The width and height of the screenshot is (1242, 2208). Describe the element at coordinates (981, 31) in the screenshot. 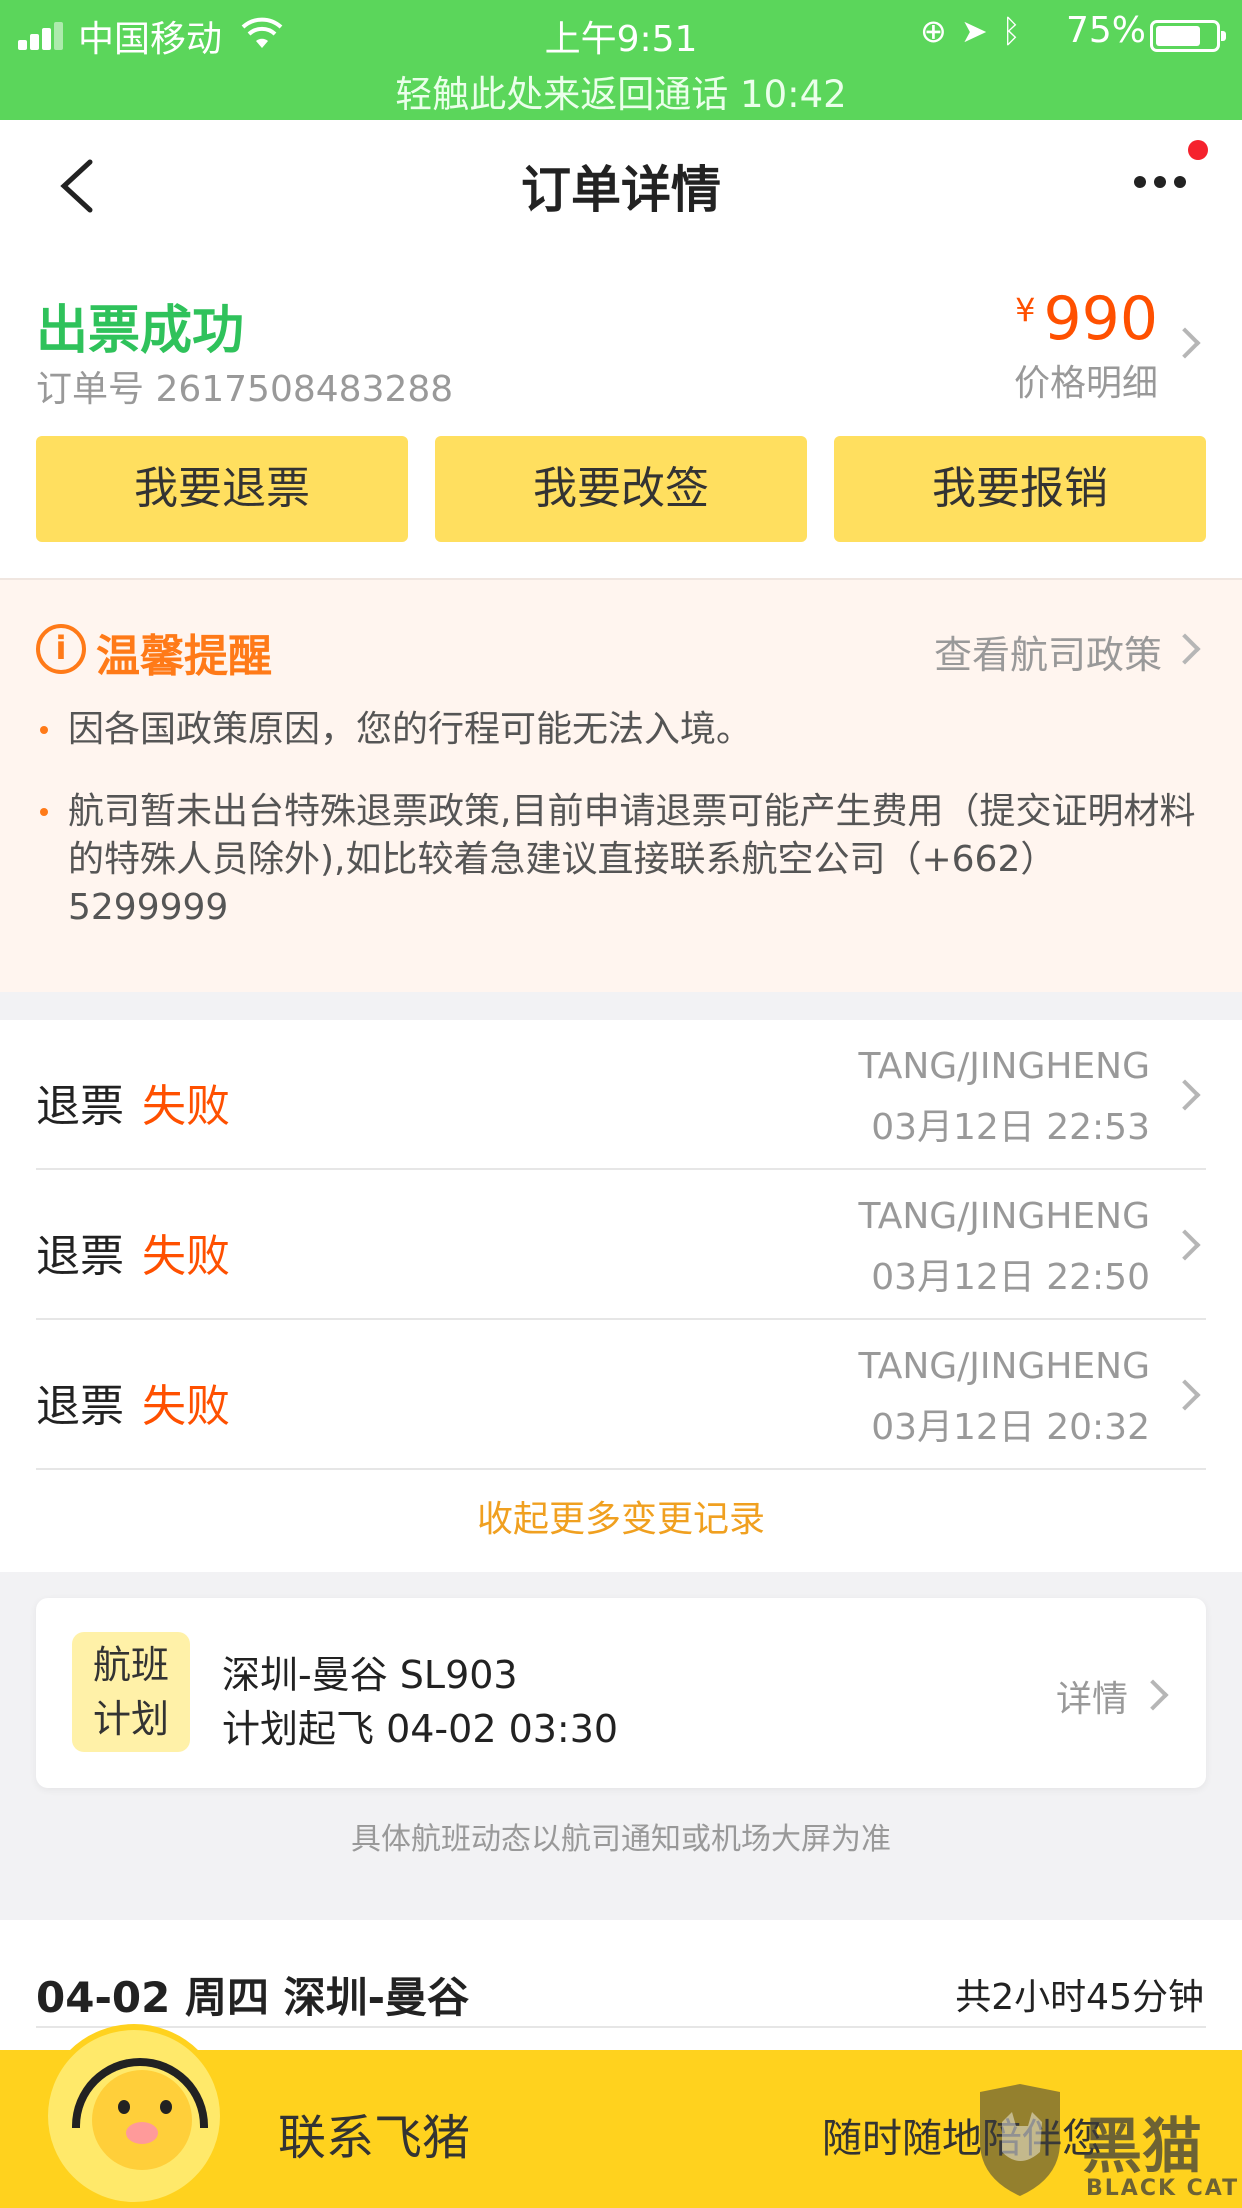

I see `location-icon: ➤` at that location.